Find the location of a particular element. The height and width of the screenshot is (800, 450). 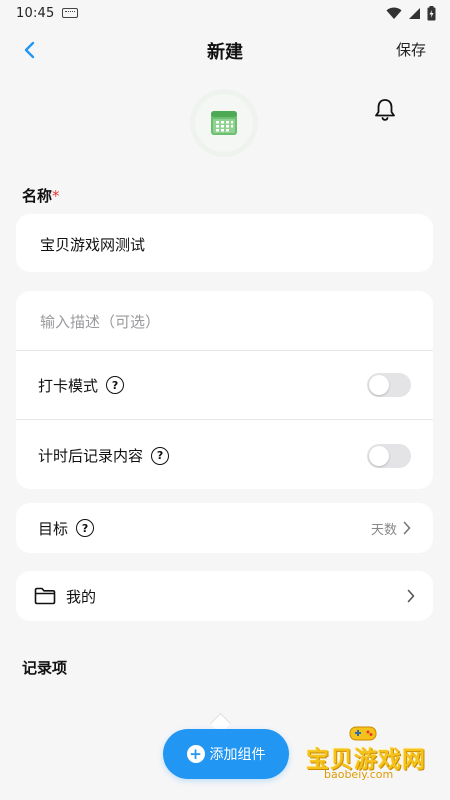

name-input is located at coordinates (227, 244).